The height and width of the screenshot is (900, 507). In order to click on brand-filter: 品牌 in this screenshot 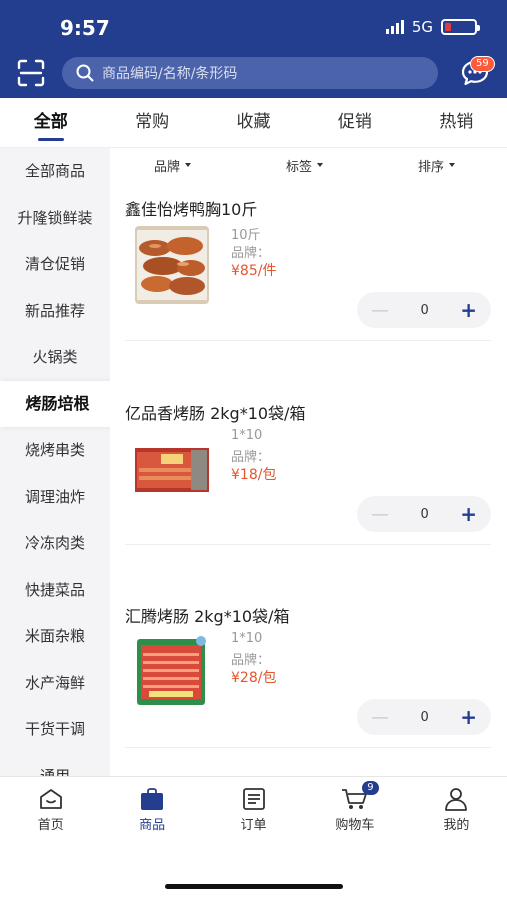, I will do `click(173, 165)`.